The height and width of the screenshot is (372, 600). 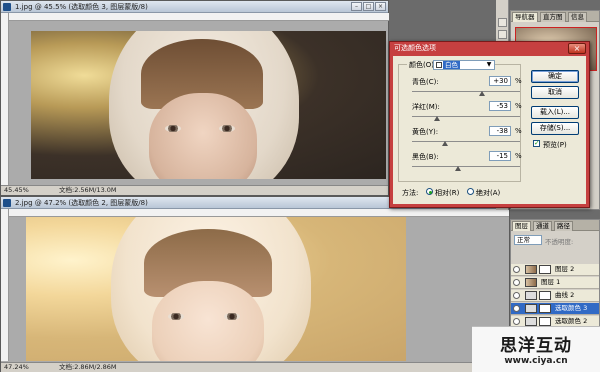 What do you see at coordinates (194, 7) in the screenshot?
I see `document-title-bar: 1.jpg @ 45.5% (选取颜色 3, 图层蒙版/8) – □ ×` at bounding box center [194, 7].